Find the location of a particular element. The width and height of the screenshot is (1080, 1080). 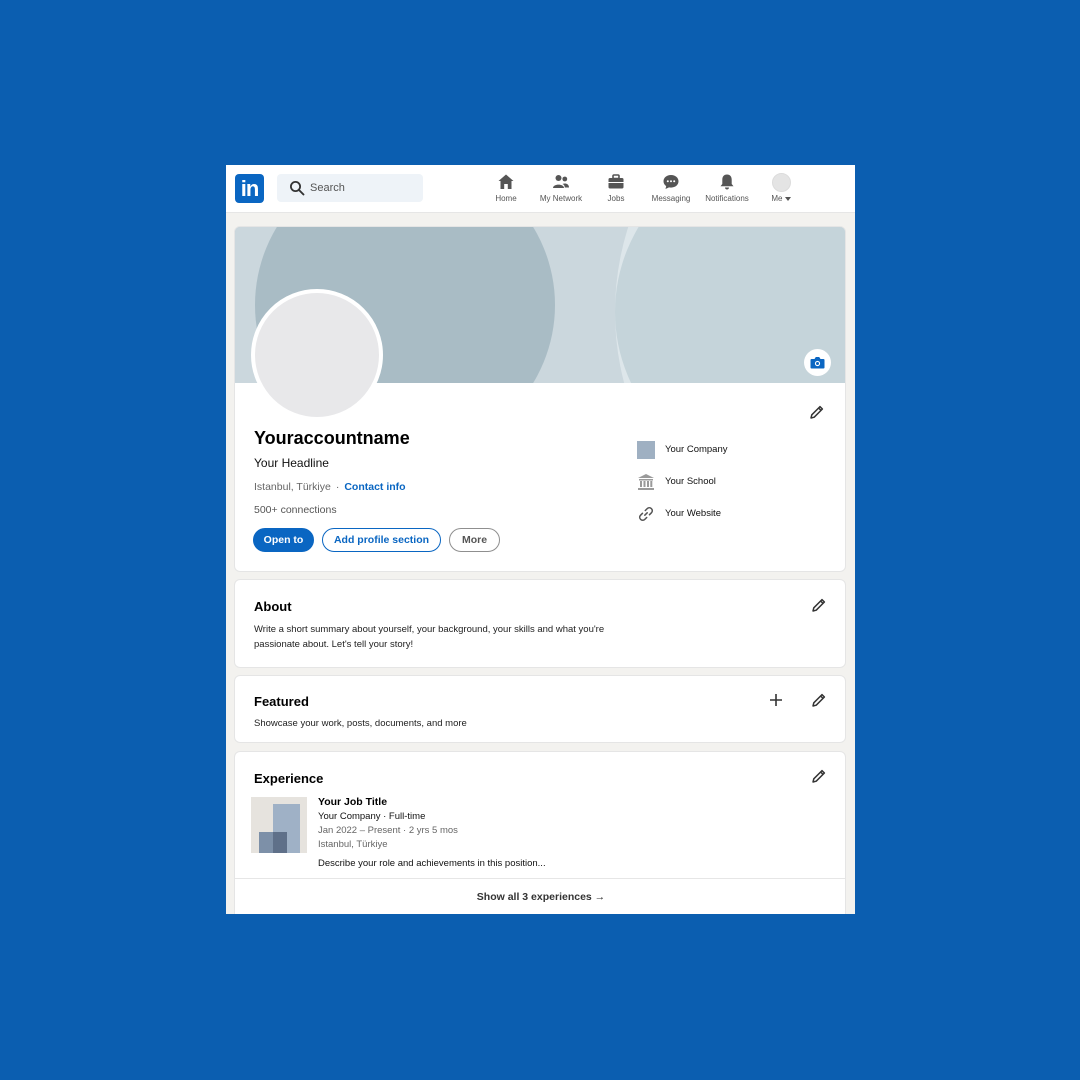

top-navigation-bar: in Home My Network is located at coordinates (540, 189).